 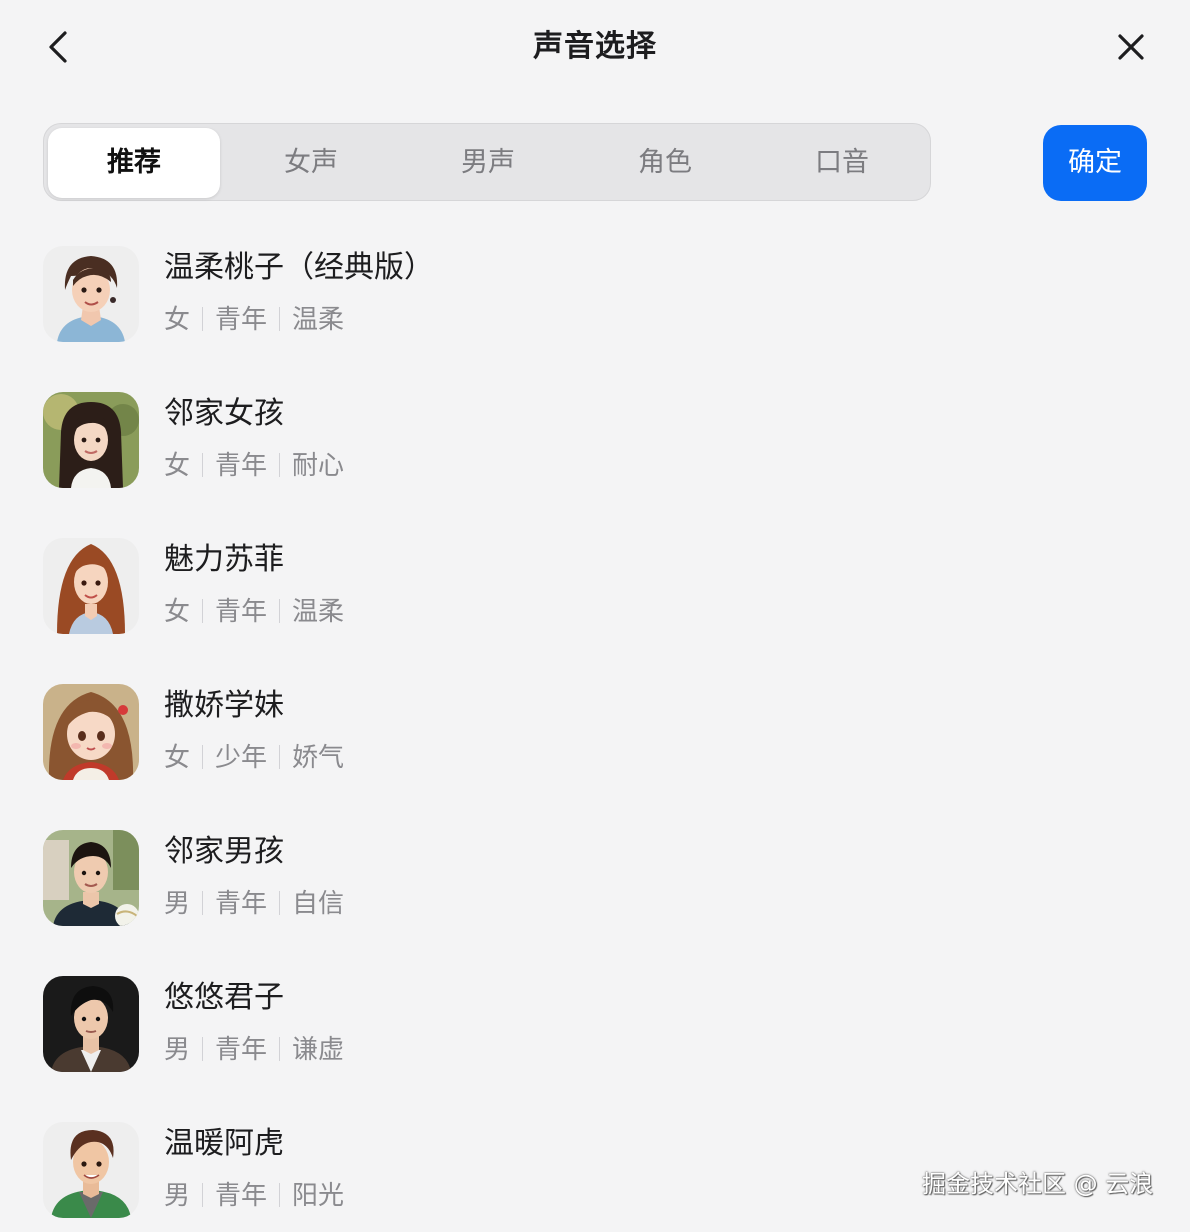 I want to click on voice-name: 邻家女孩, so click(x=224, y=413).